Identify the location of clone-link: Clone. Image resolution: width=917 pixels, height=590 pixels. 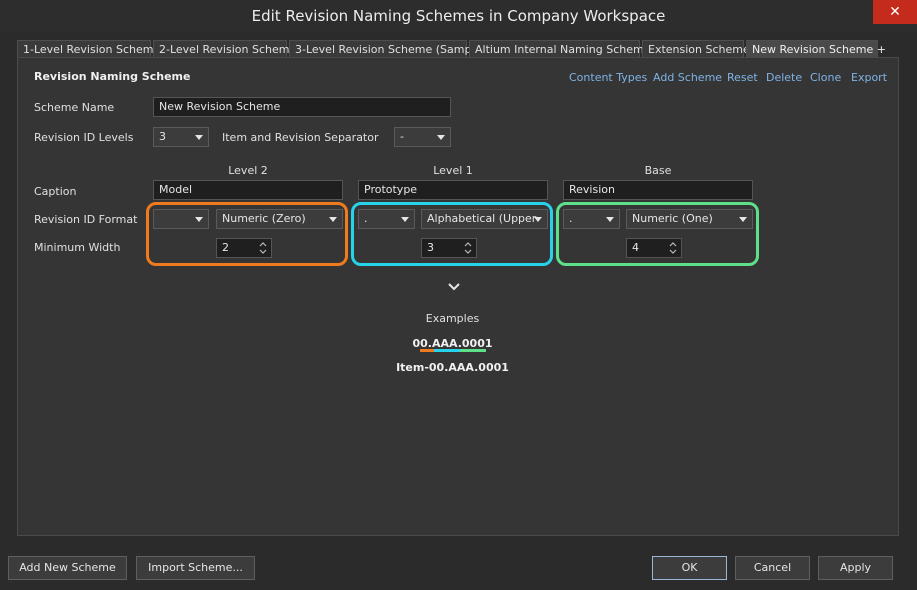
(825, 77).